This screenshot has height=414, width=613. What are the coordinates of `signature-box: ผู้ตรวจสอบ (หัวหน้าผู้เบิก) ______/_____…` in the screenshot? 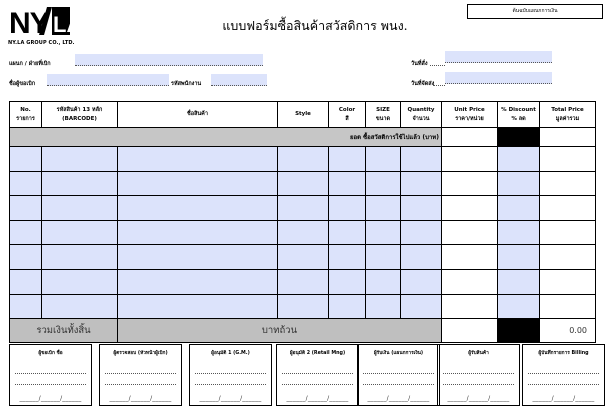 It's located at (140, 375).